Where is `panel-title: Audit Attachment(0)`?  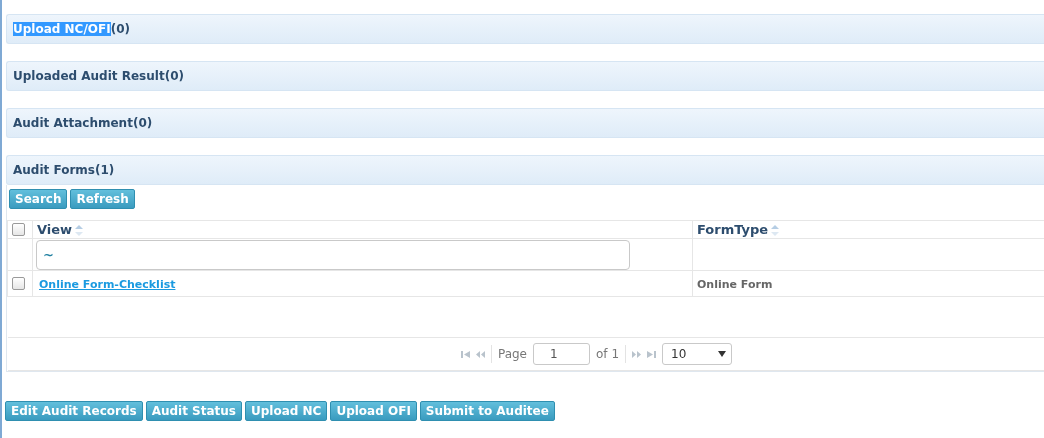 panel-title: Audit Attachment(0) is located at coordinates (83, 123).